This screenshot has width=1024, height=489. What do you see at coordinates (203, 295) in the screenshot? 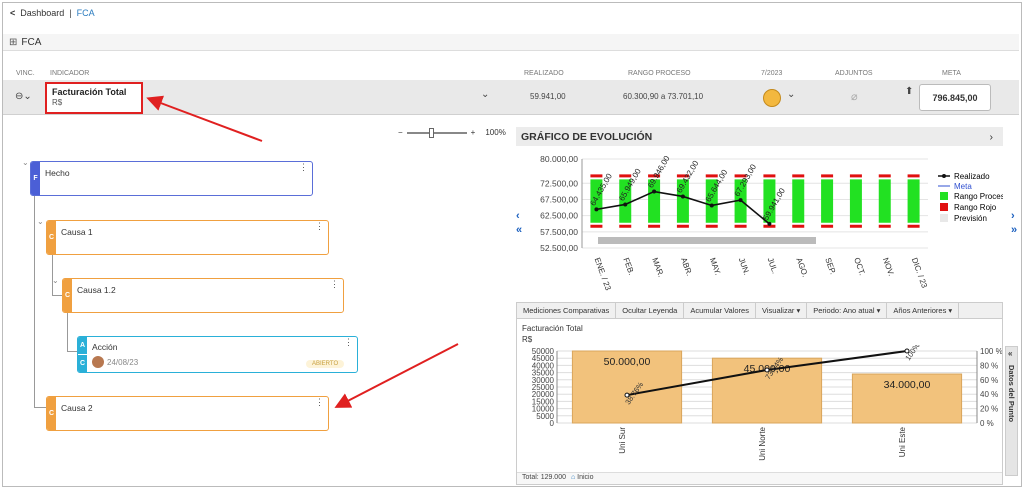
I see `tree-node-causa-1-2: C Causa 1.2 ⋮` at bounding box center [203, 295].